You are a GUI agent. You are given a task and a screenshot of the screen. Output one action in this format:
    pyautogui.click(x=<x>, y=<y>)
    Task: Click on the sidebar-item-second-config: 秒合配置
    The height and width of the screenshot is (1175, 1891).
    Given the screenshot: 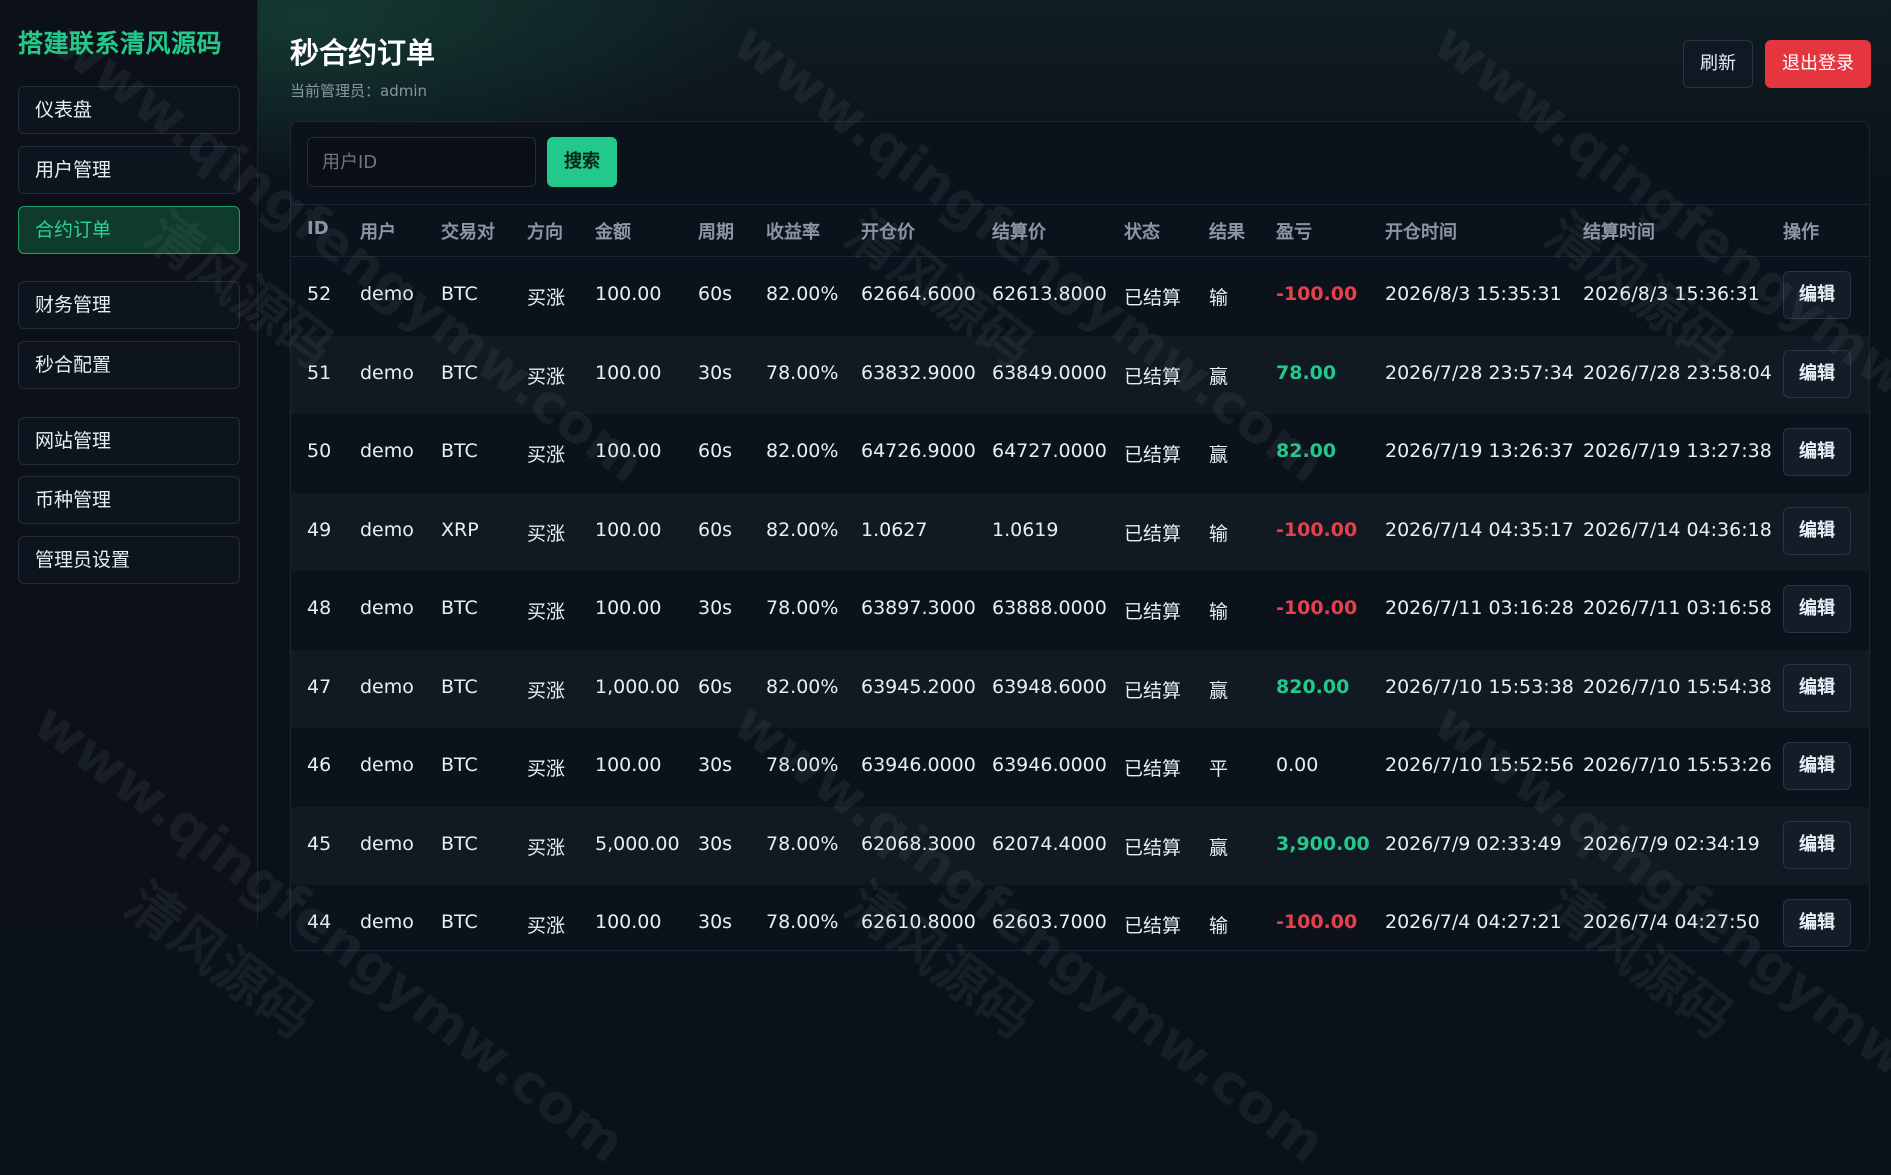 What is the action you would take?
    pyautogui.click(x=129, y=365)
    